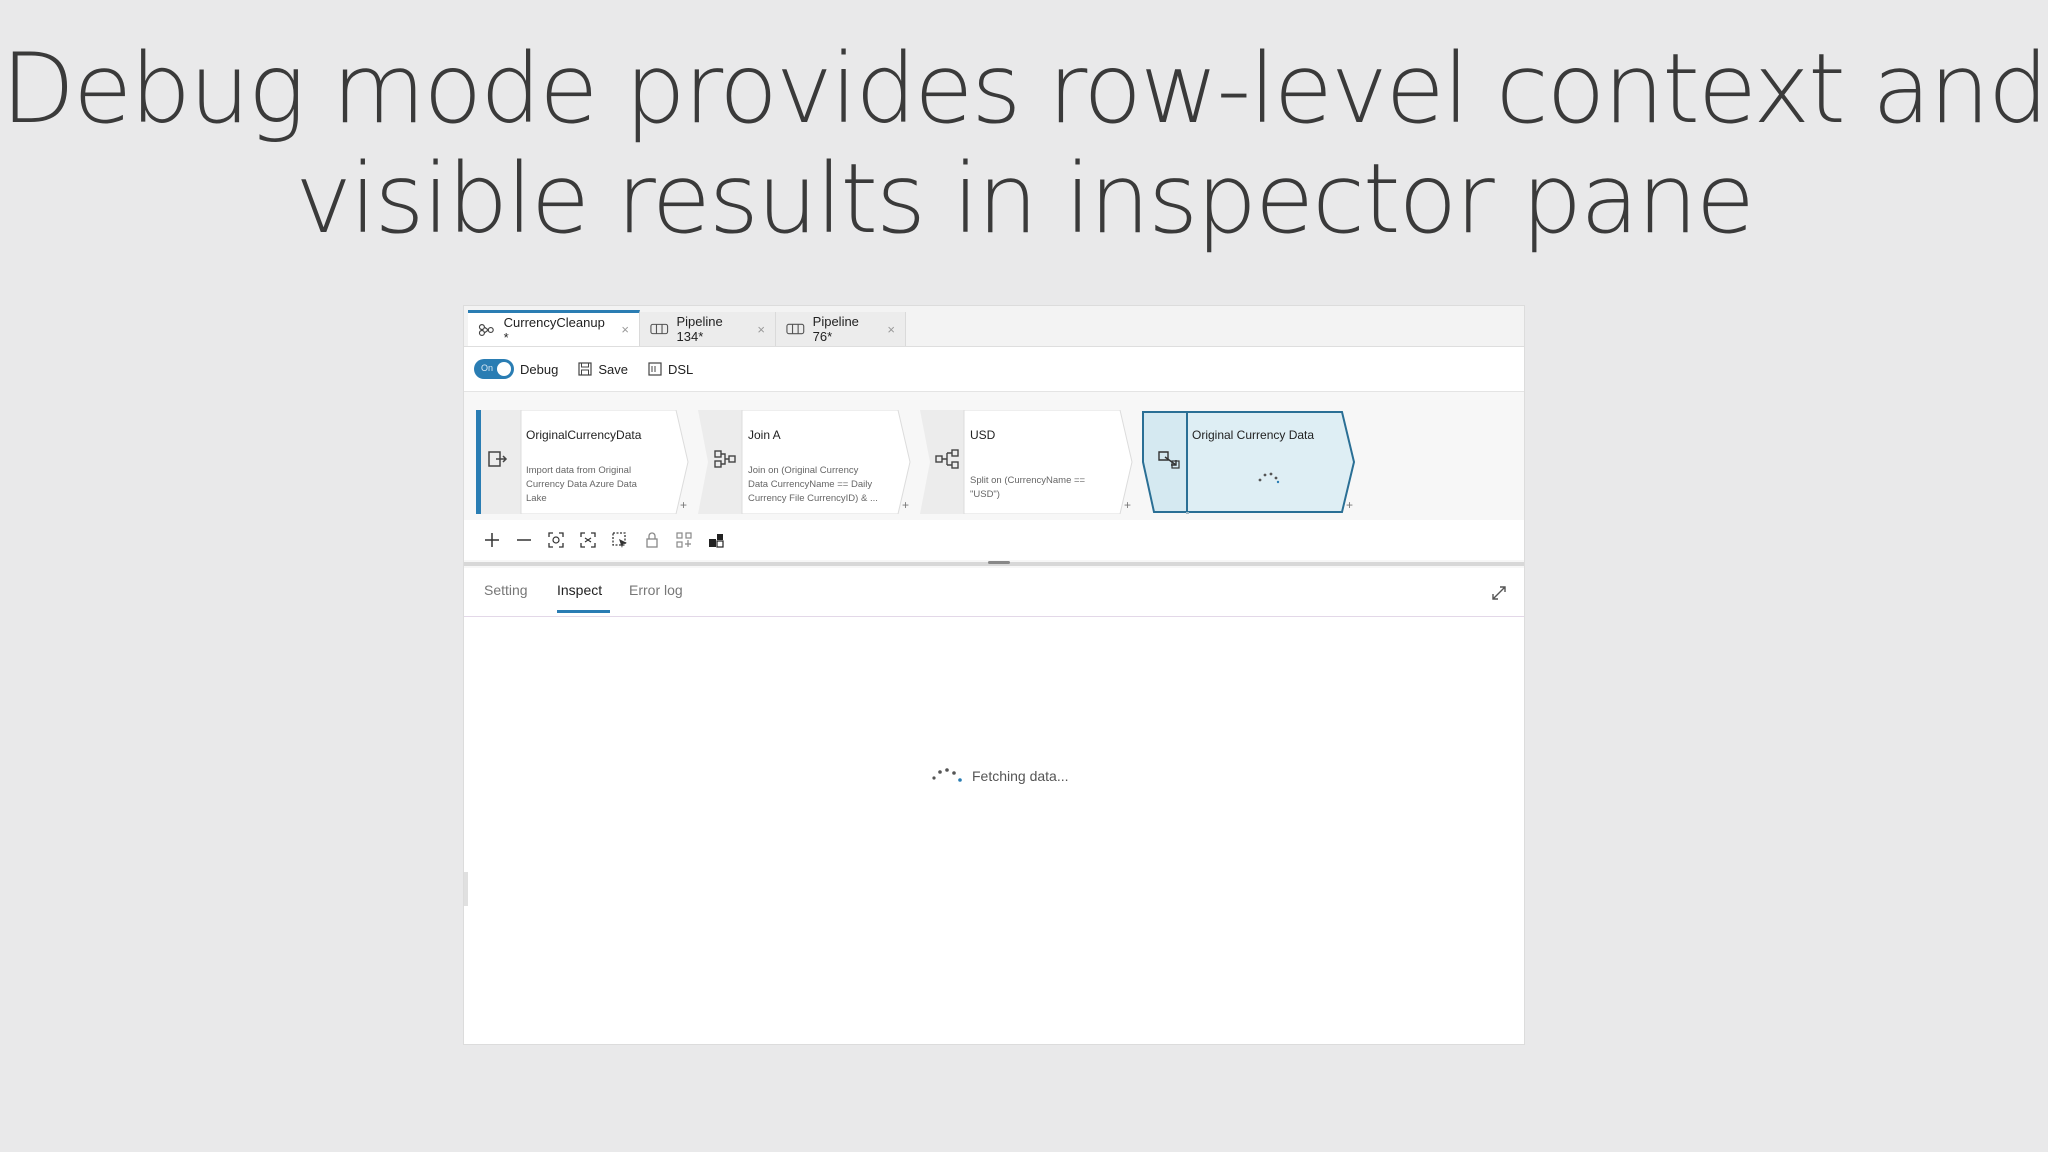 This screenshot has width=2048, height=1152. I want to click on tab-label: Pipeline 76*, so click(835, 329).